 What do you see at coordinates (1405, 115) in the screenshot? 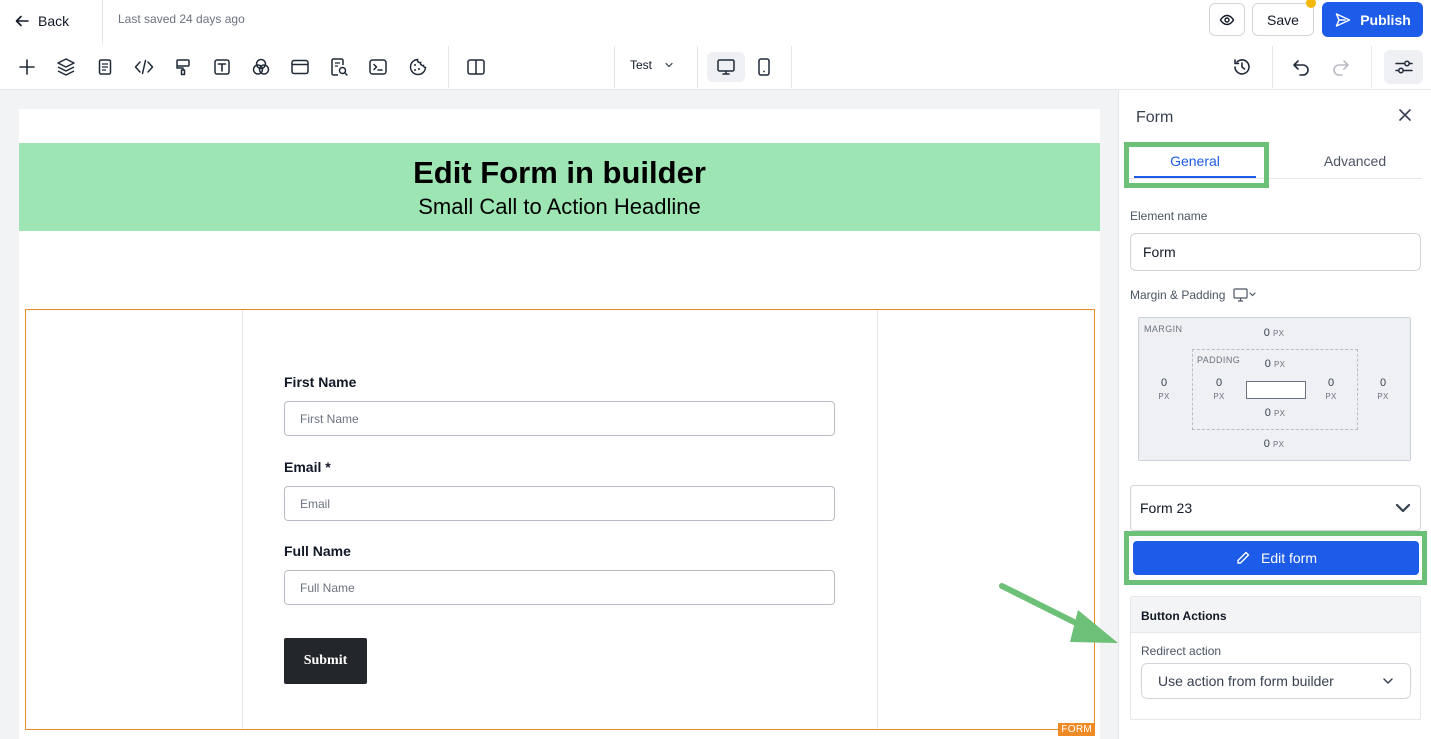
I see `close-icon` at bounding box center [1405, 115].